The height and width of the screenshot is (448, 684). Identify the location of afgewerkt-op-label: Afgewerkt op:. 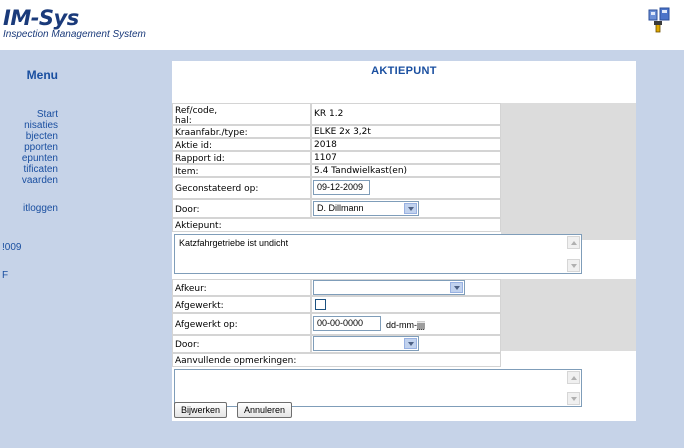
(241, 324).